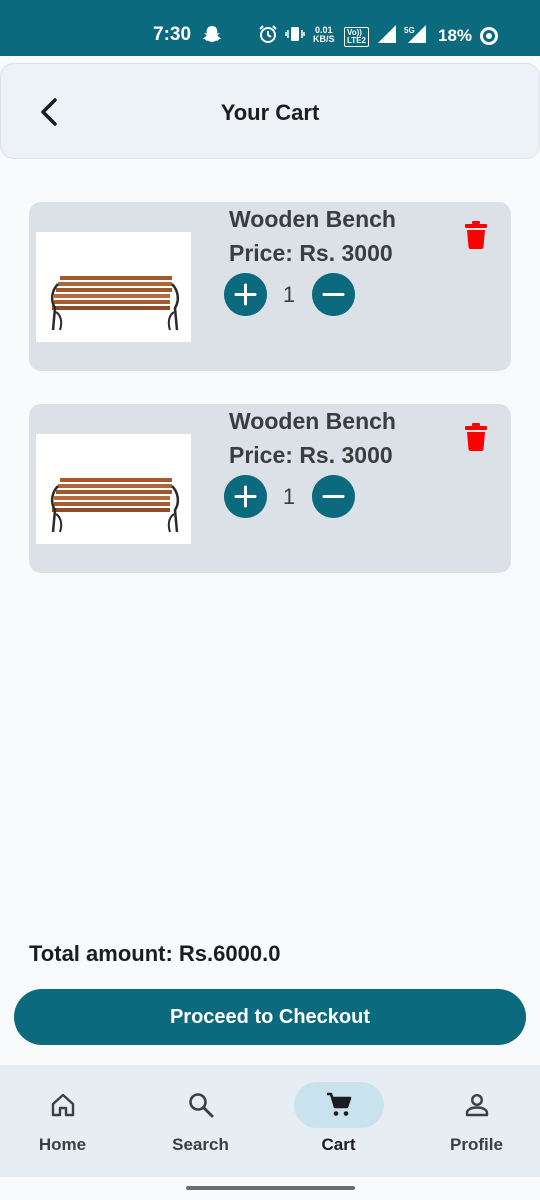  What do you see at coordinates (200, 1144) in the screenshot?
I see `nav-label: Search` at bounding box center [200, 1144].